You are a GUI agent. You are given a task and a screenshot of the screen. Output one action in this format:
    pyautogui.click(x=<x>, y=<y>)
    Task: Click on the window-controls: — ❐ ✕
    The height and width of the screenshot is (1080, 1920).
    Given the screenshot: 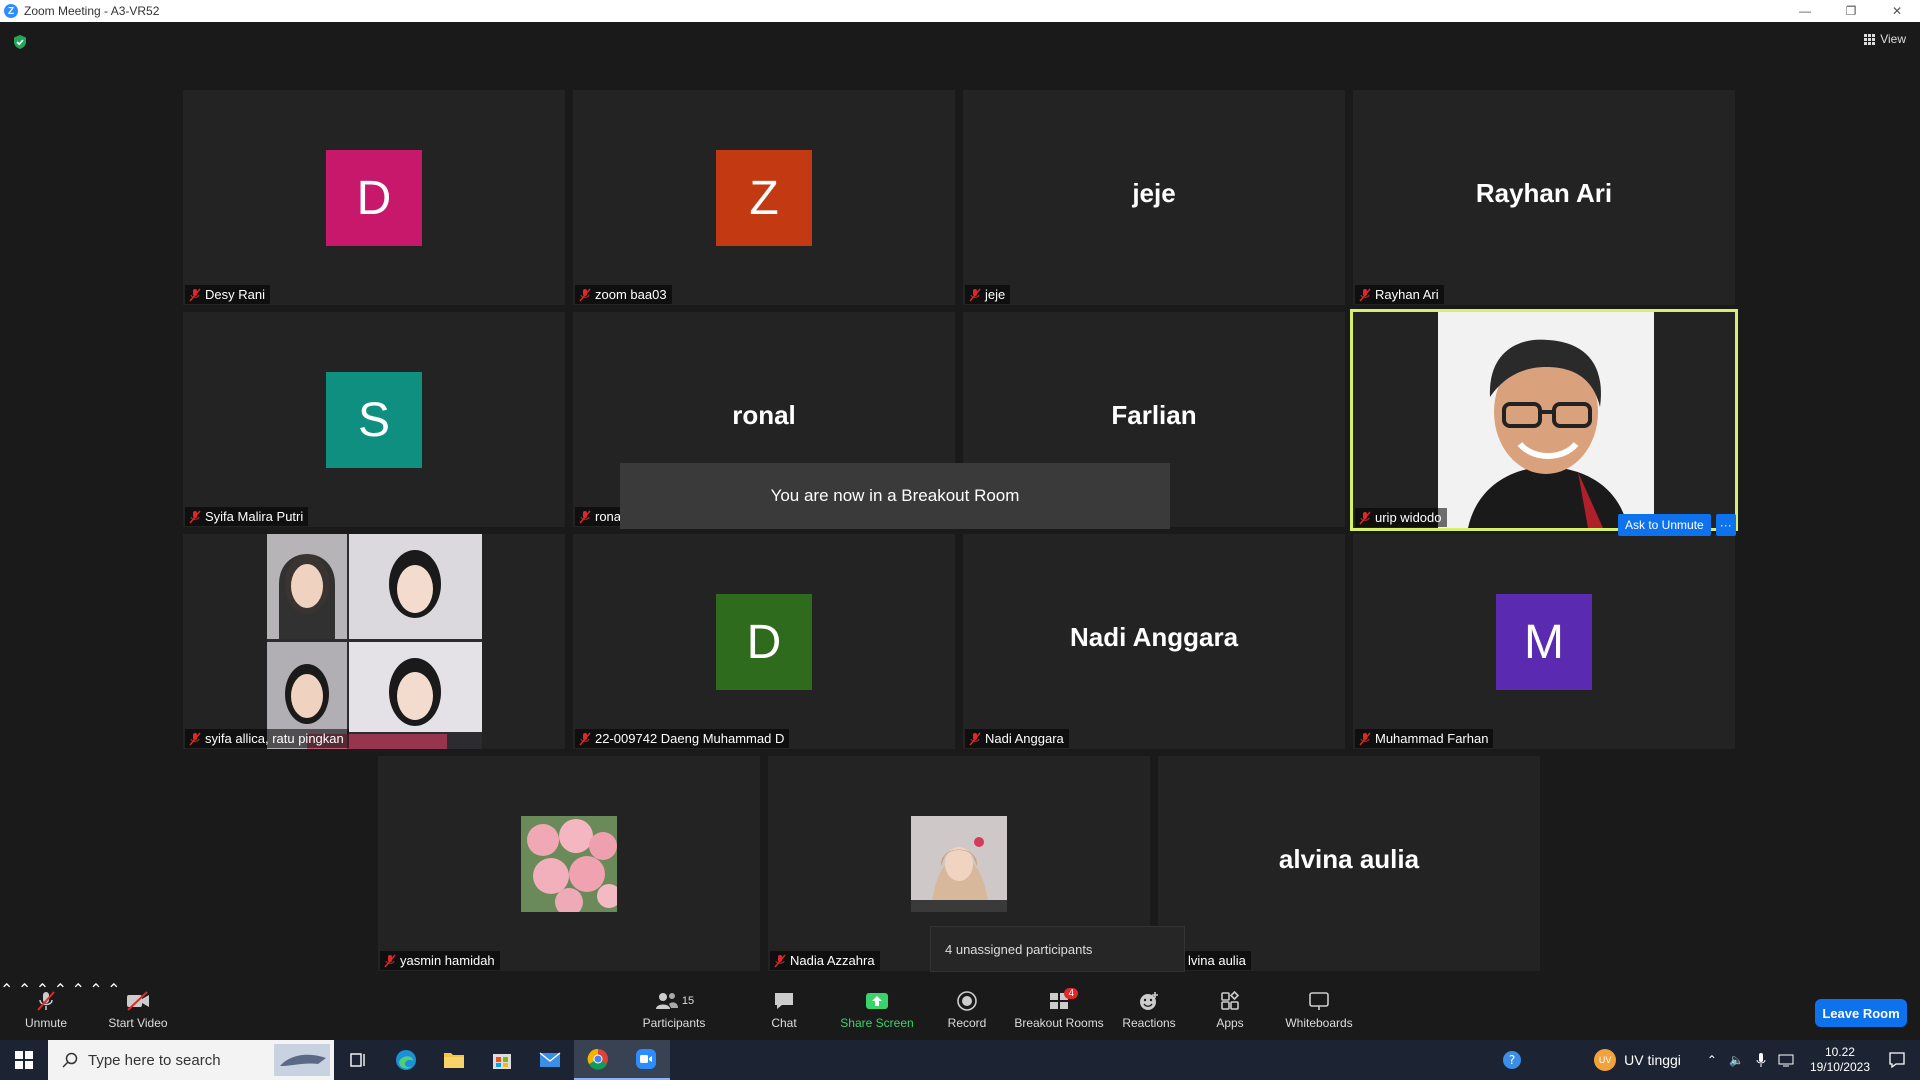 What is the action you would take?
    pyautogui.click(x=1851, y=11)
    